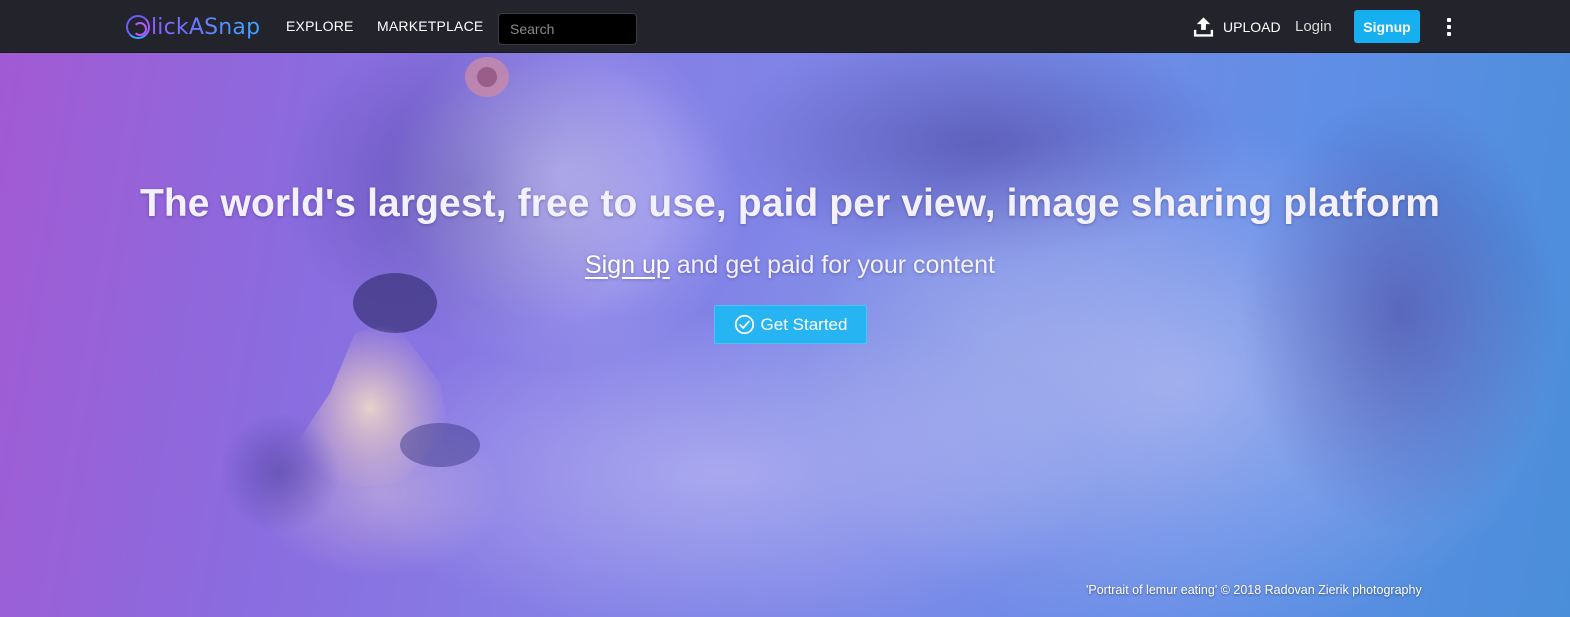 This screenshot has height=617, width=1570. I want to click on signup-button: Signup, so click(1387, 26).